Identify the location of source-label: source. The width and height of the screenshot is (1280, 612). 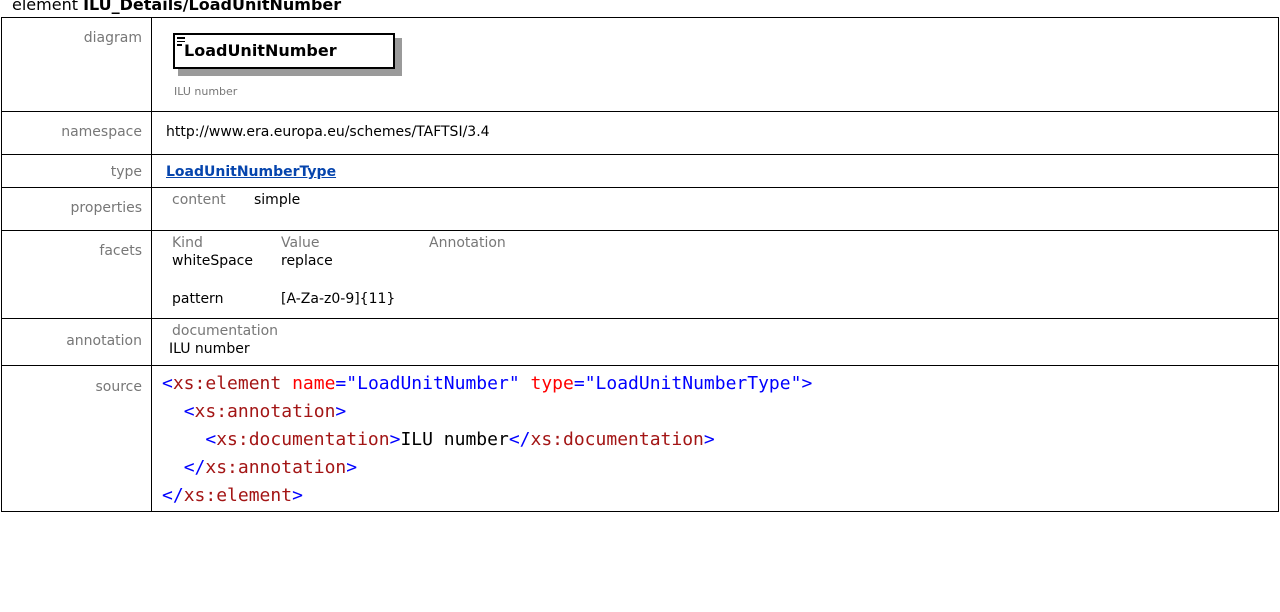
(76, 438).